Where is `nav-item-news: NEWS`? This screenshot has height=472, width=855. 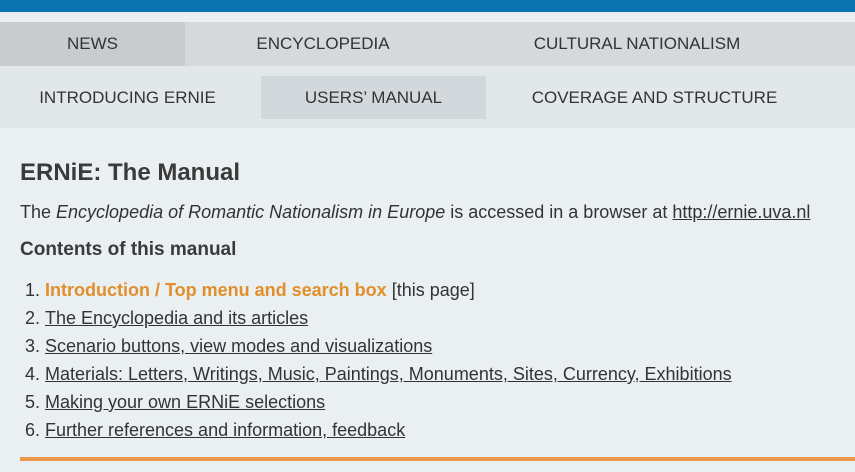 nav-item-news: NEWS is located at coordinates (92, 44).